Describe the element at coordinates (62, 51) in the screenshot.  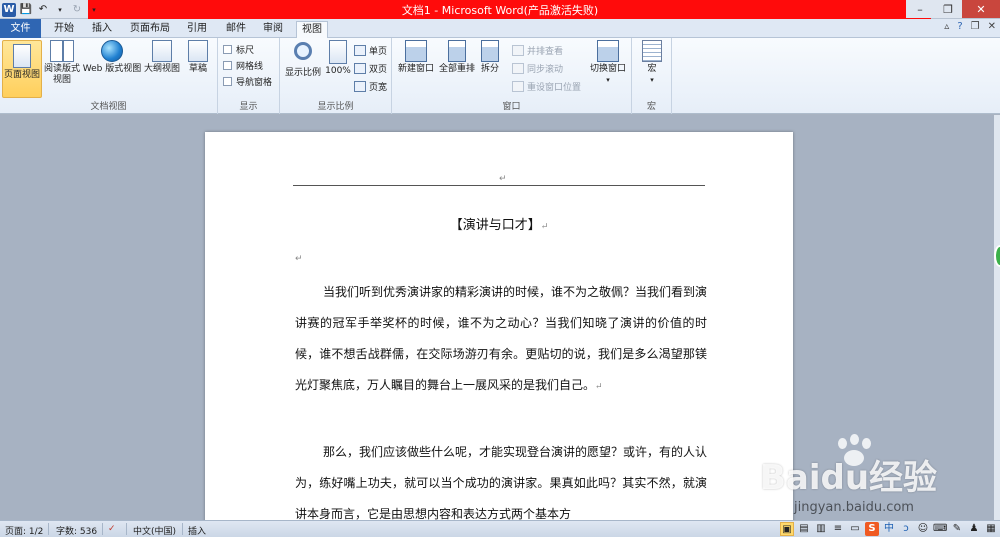
I see `full-reading-icon` at that location.